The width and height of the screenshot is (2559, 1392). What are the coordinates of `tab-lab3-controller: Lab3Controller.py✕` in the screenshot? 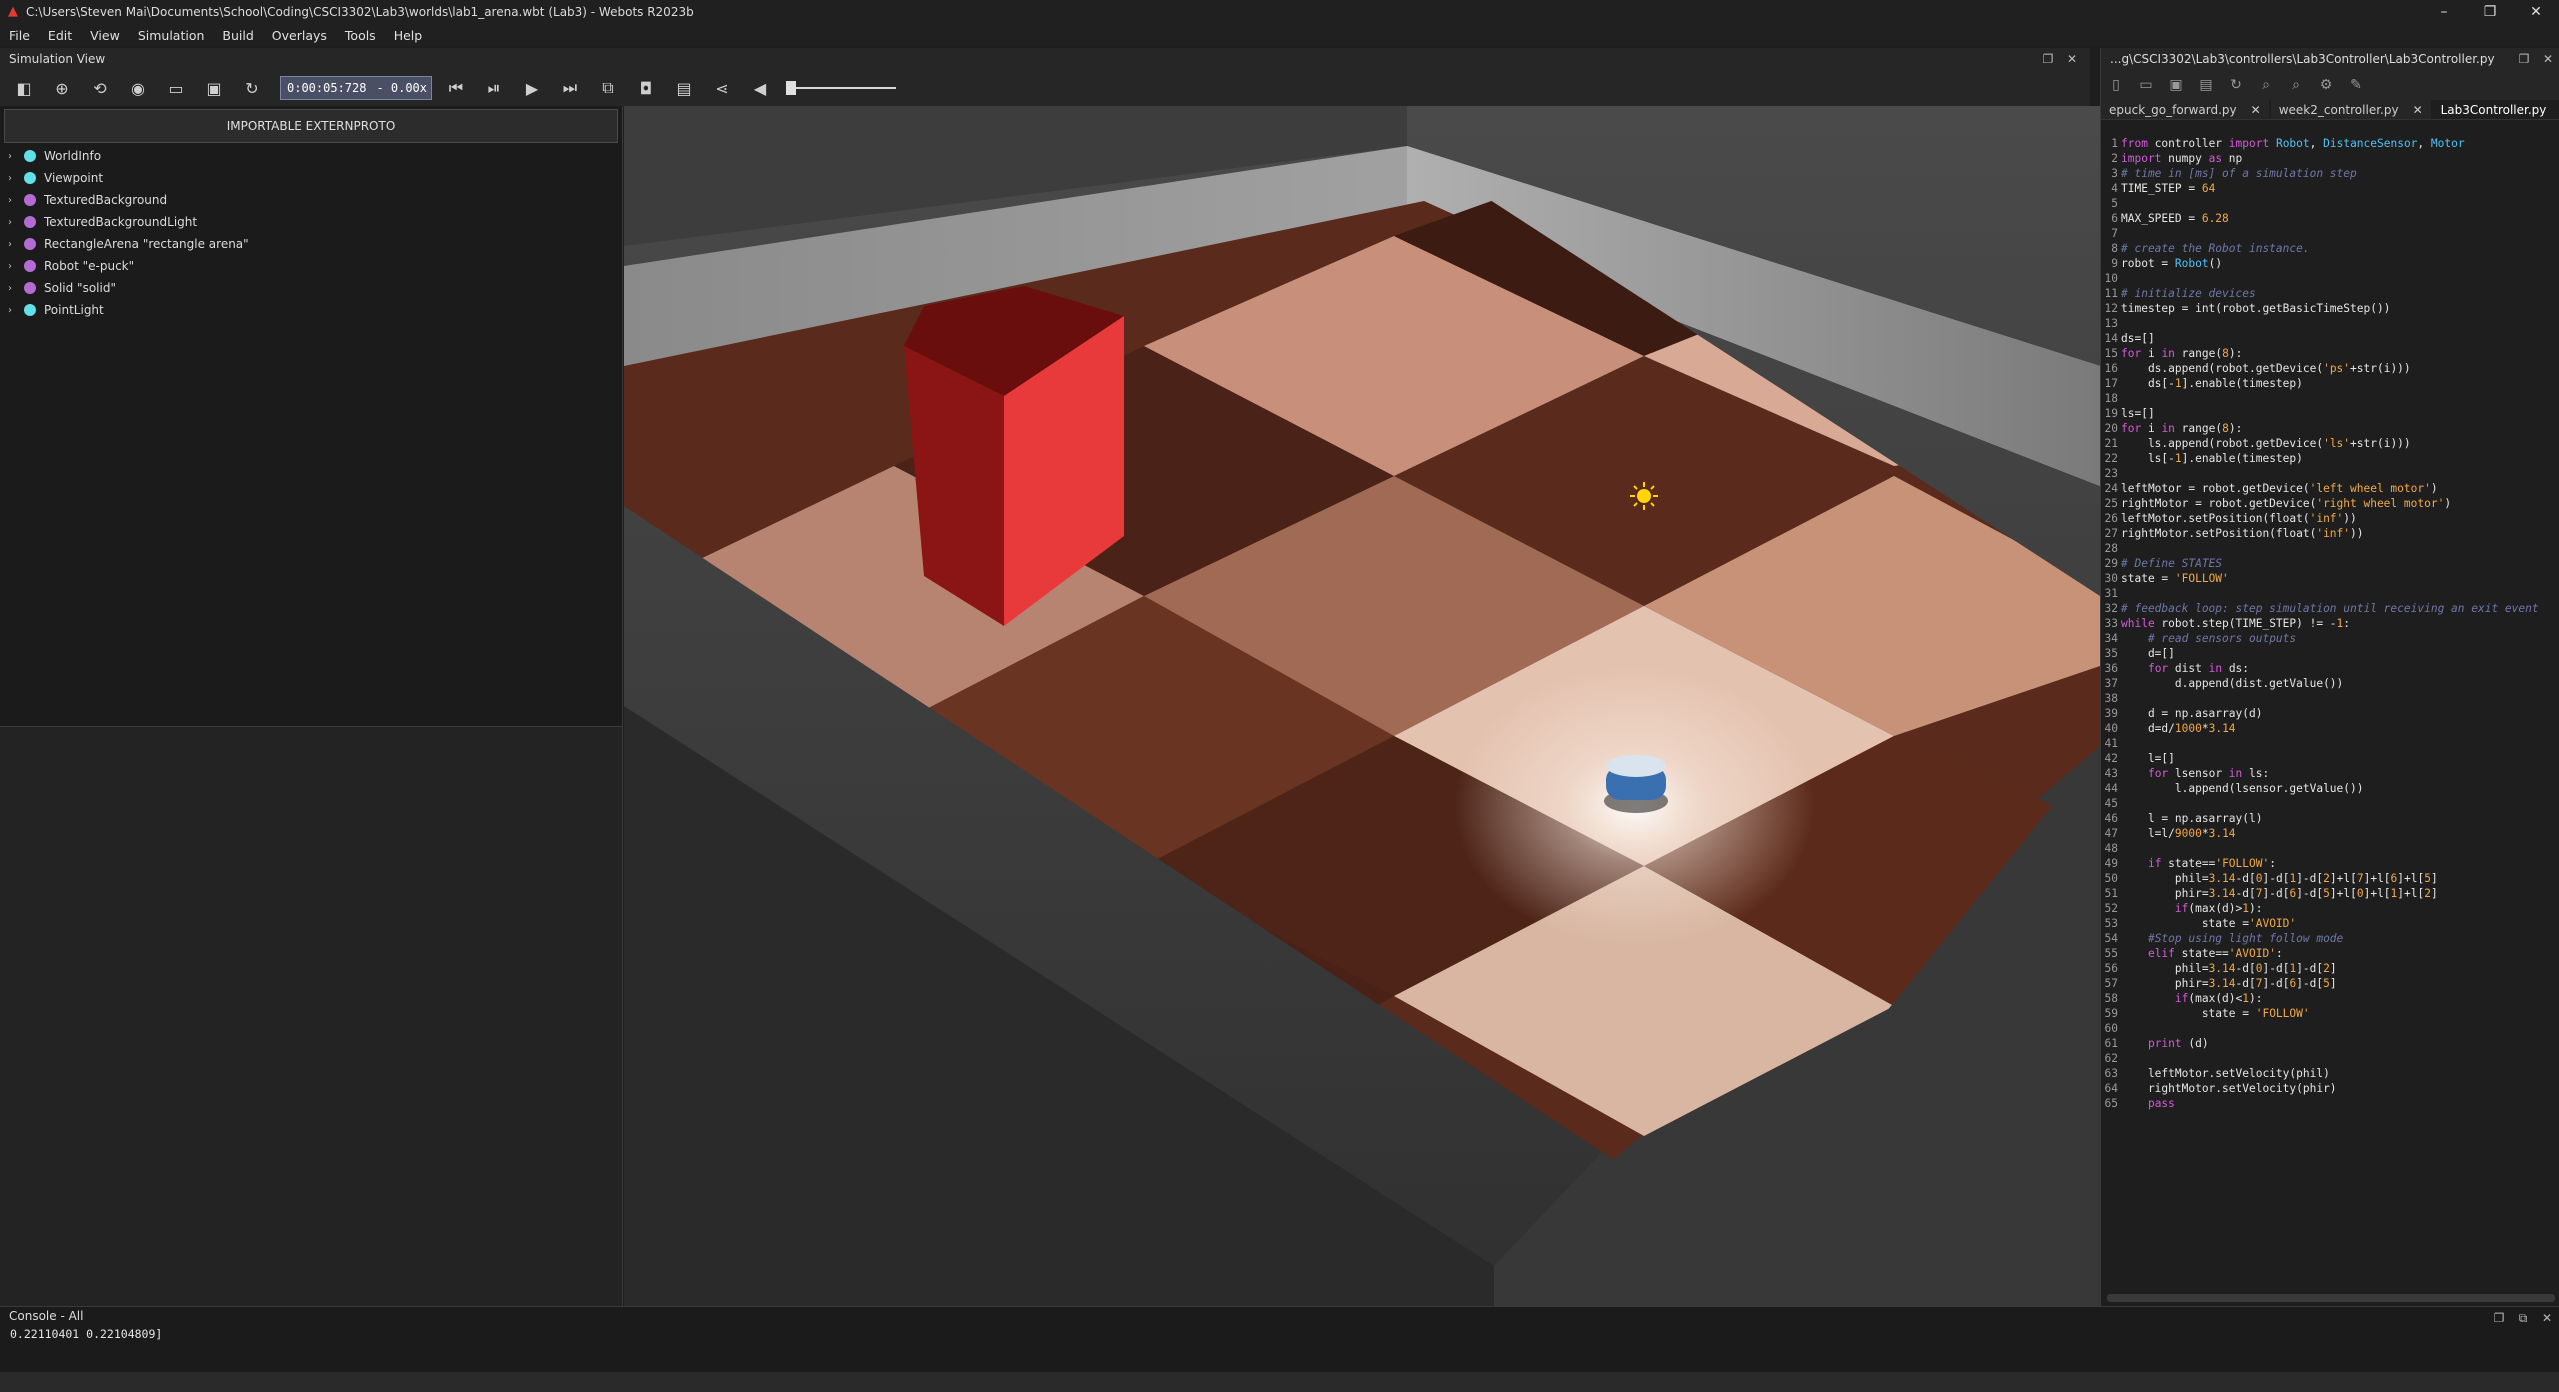 It's located at (2495, 109).